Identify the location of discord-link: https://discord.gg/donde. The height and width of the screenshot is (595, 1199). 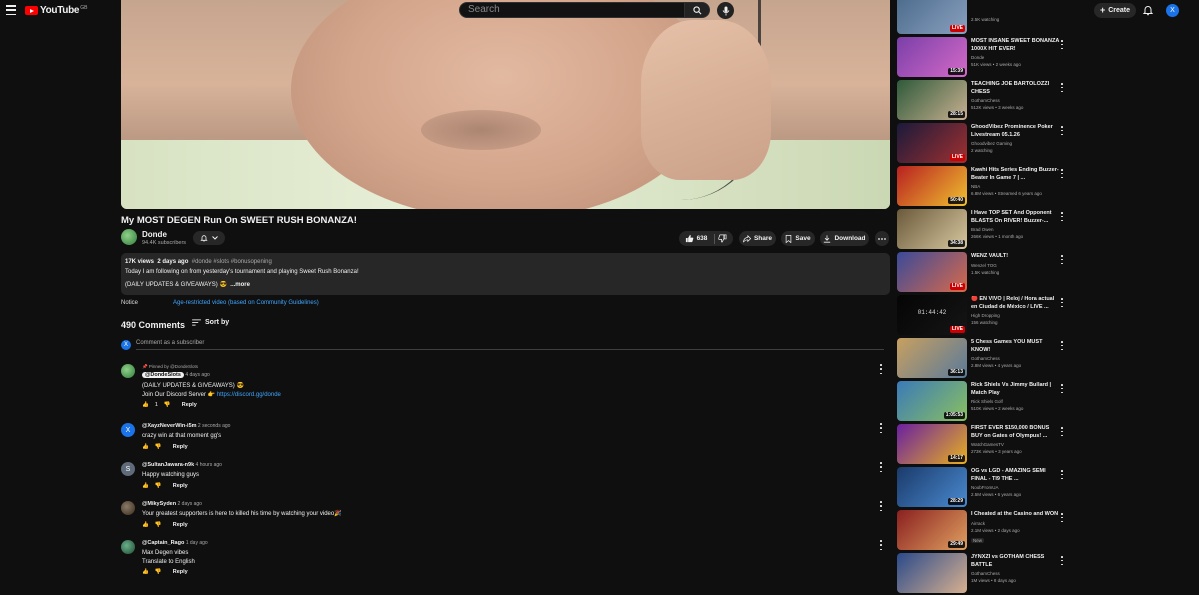
(249, 395).